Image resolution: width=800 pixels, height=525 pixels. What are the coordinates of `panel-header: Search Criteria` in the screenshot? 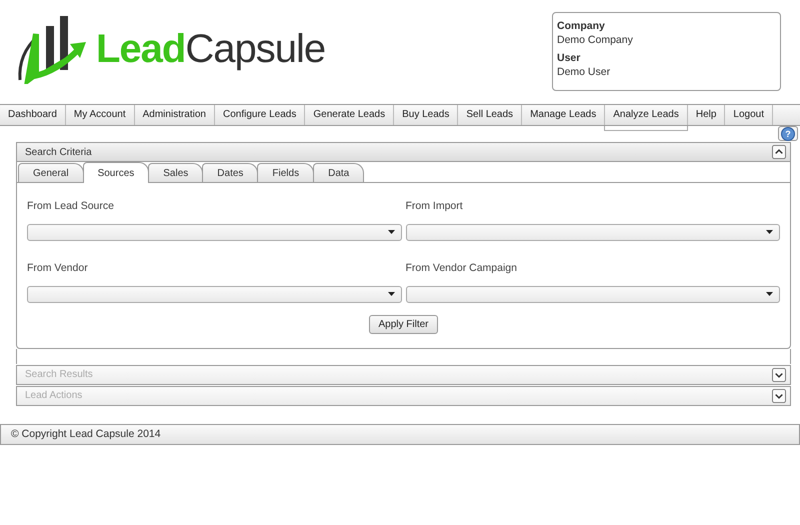 It's located at (403, 152).